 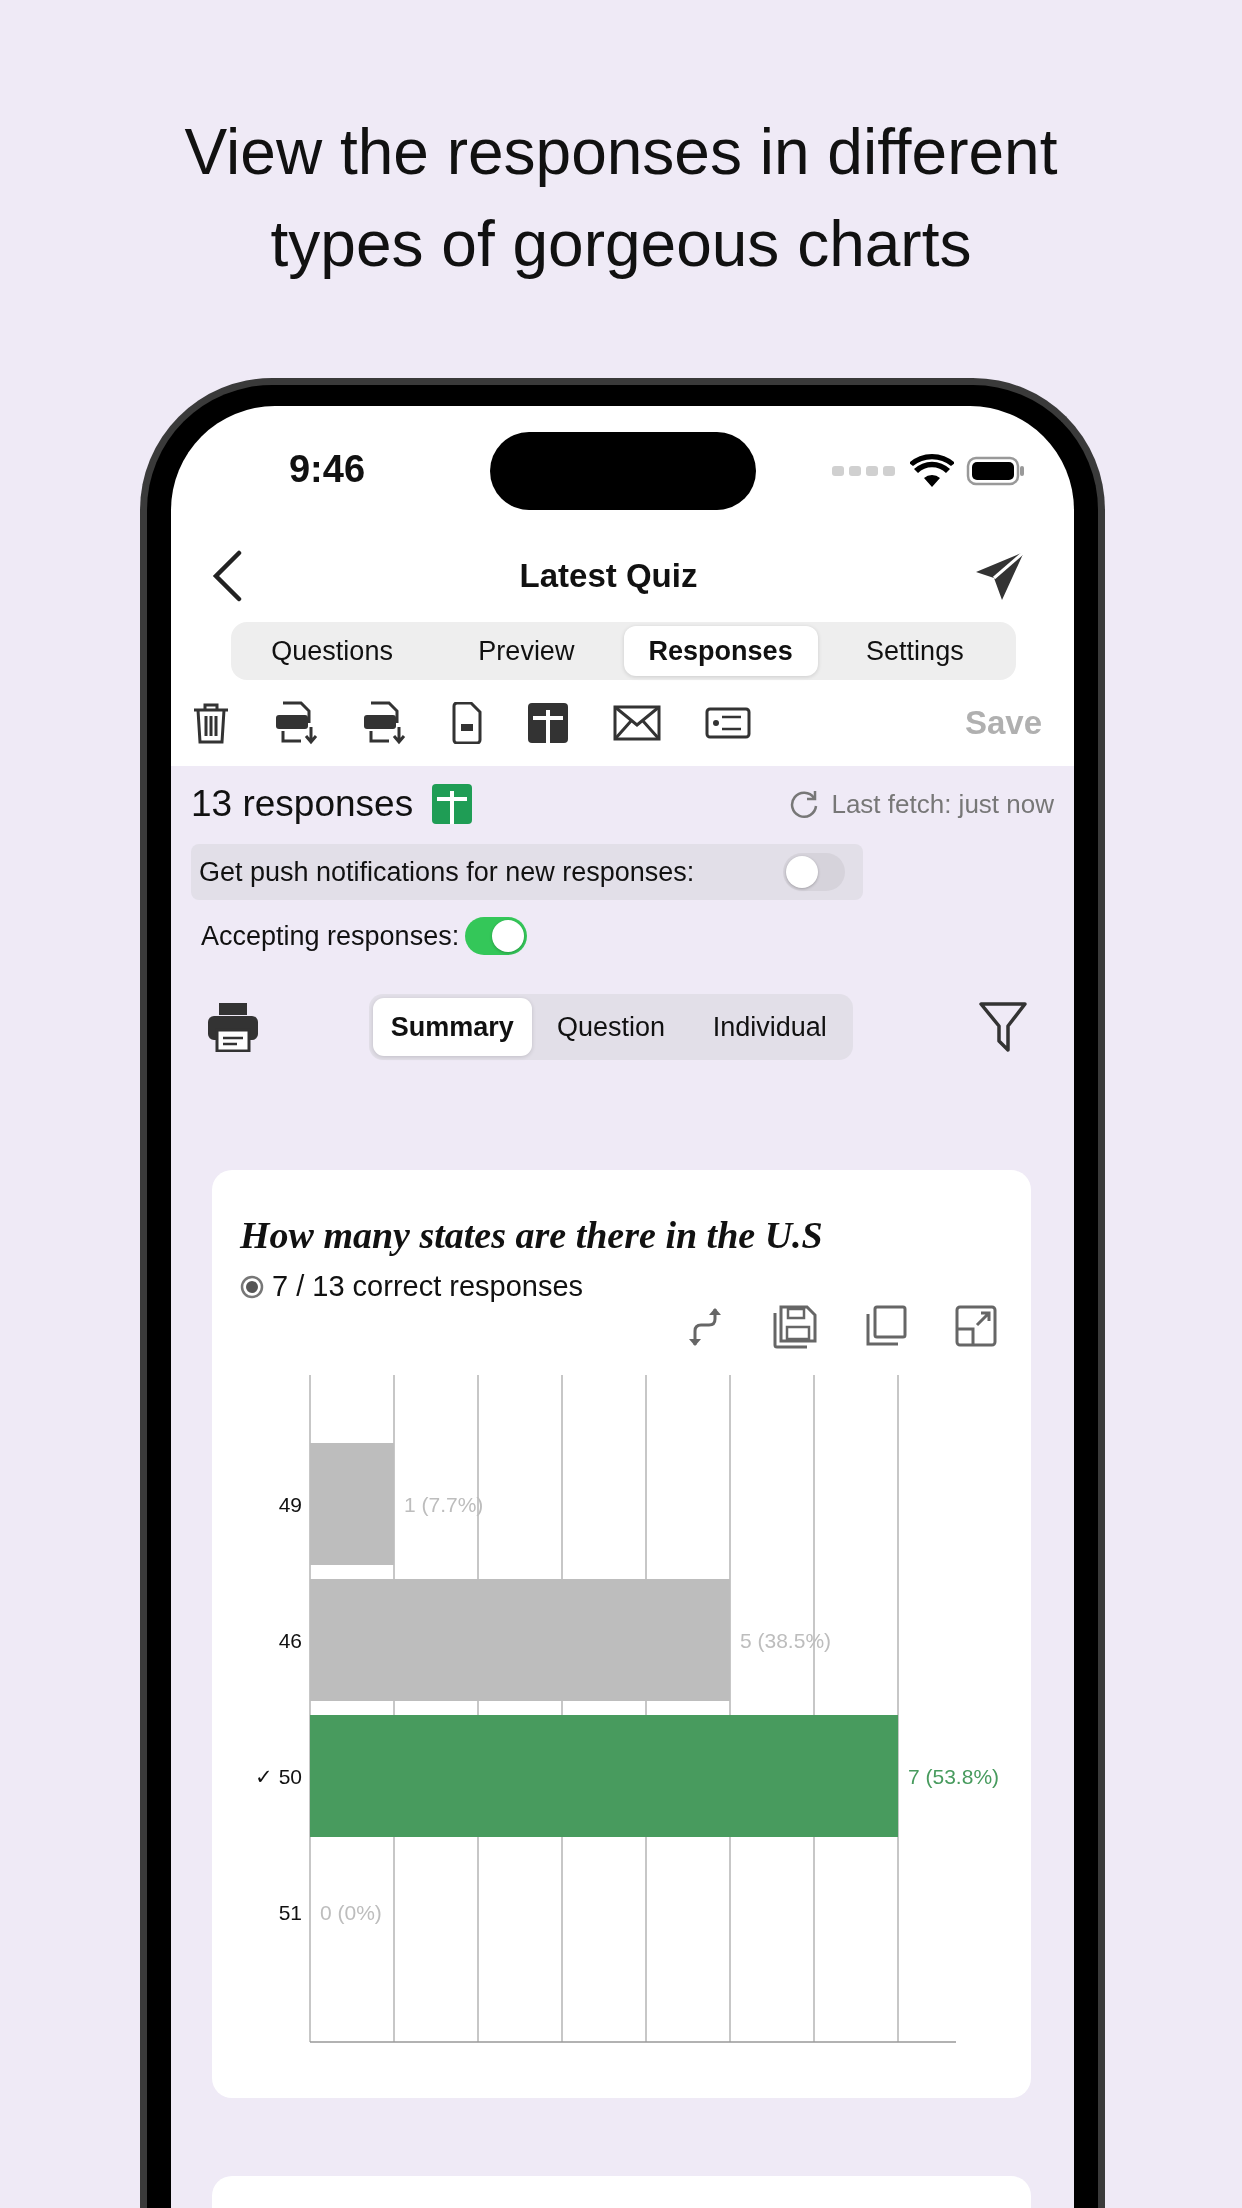 What do you see at coordinates (532, 1235) in the screenshot?
I see `question-title: How many states are there in the U.S` at bounding box center [532, 1235].